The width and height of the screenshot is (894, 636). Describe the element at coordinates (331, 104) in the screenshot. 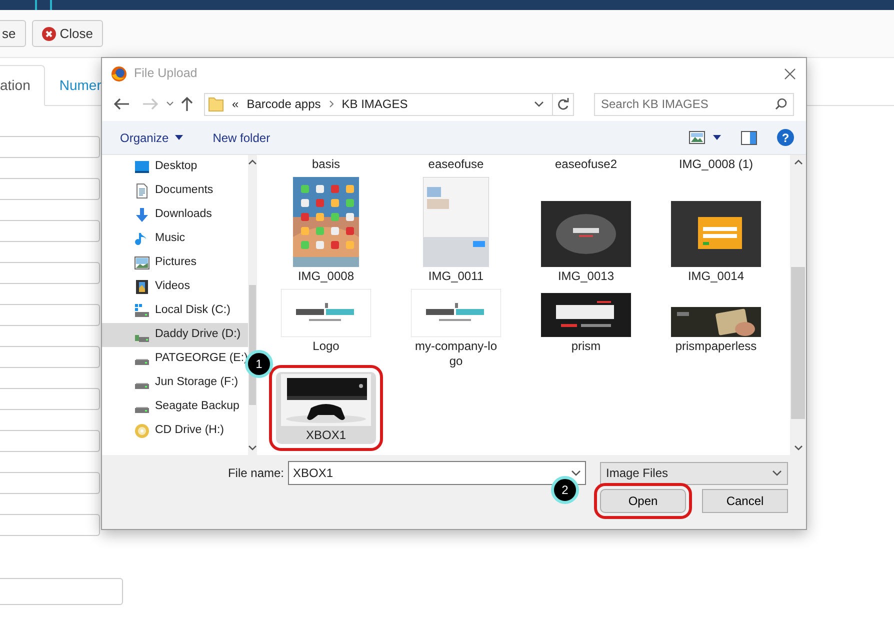

I see `chevron-right-icon` at that location.